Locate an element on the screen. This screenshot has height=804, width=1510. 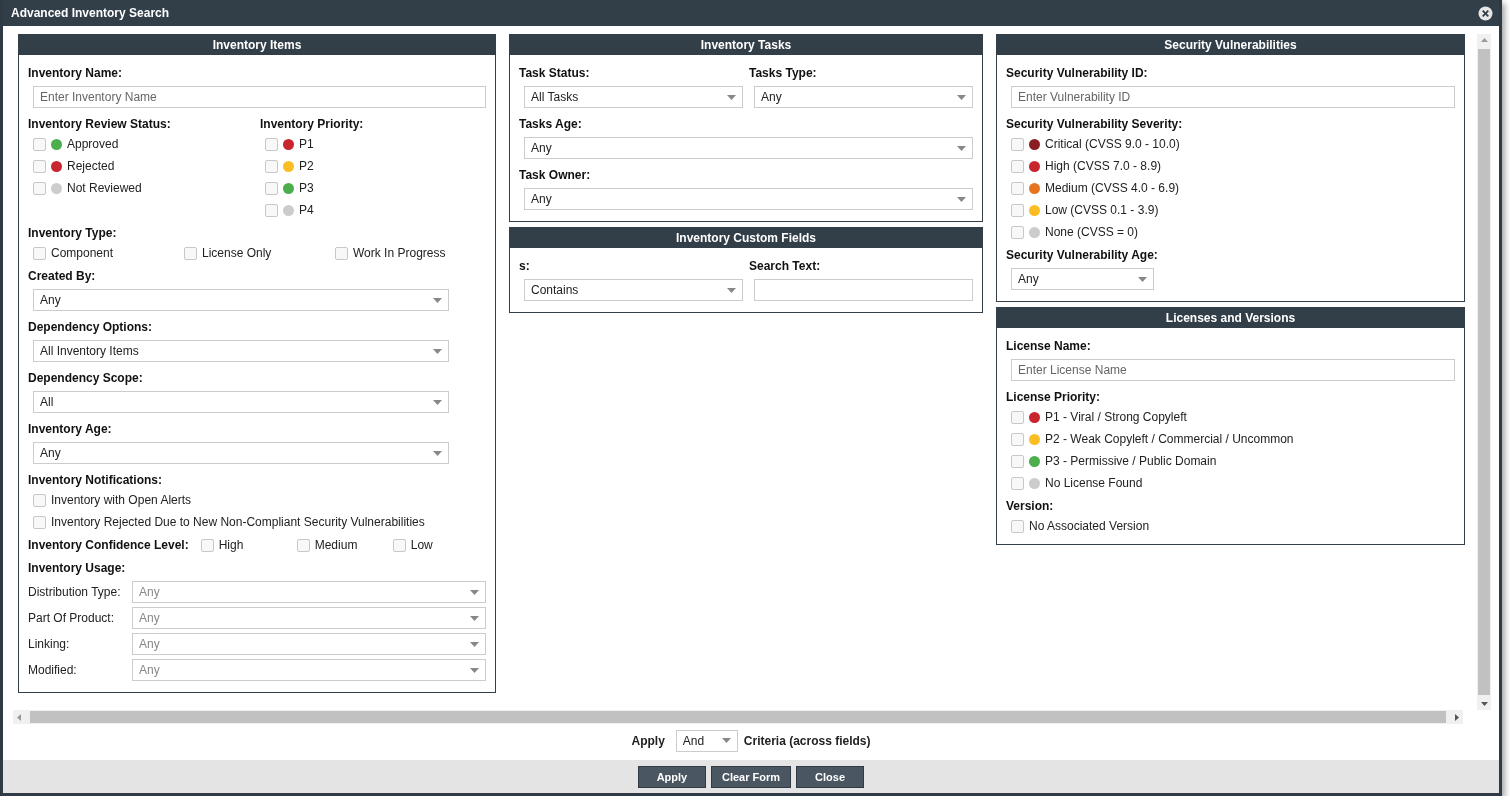
scroll-down-icon is located at coordinates (1484, 703).